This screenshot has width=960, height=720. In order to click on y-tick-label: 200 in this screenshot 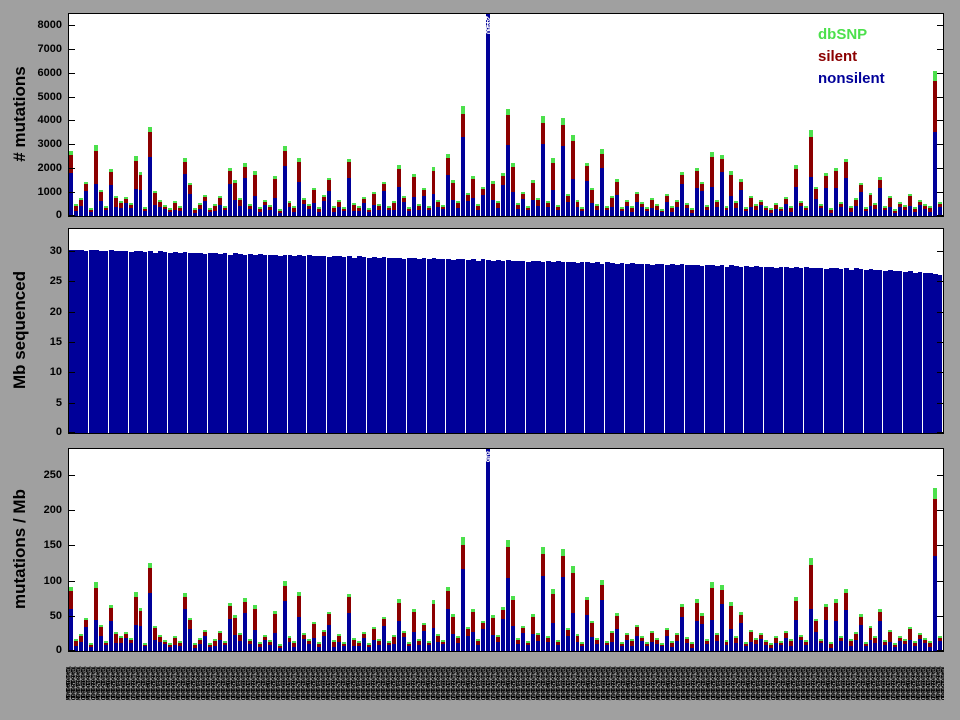, I will do `click(52, 510)`.